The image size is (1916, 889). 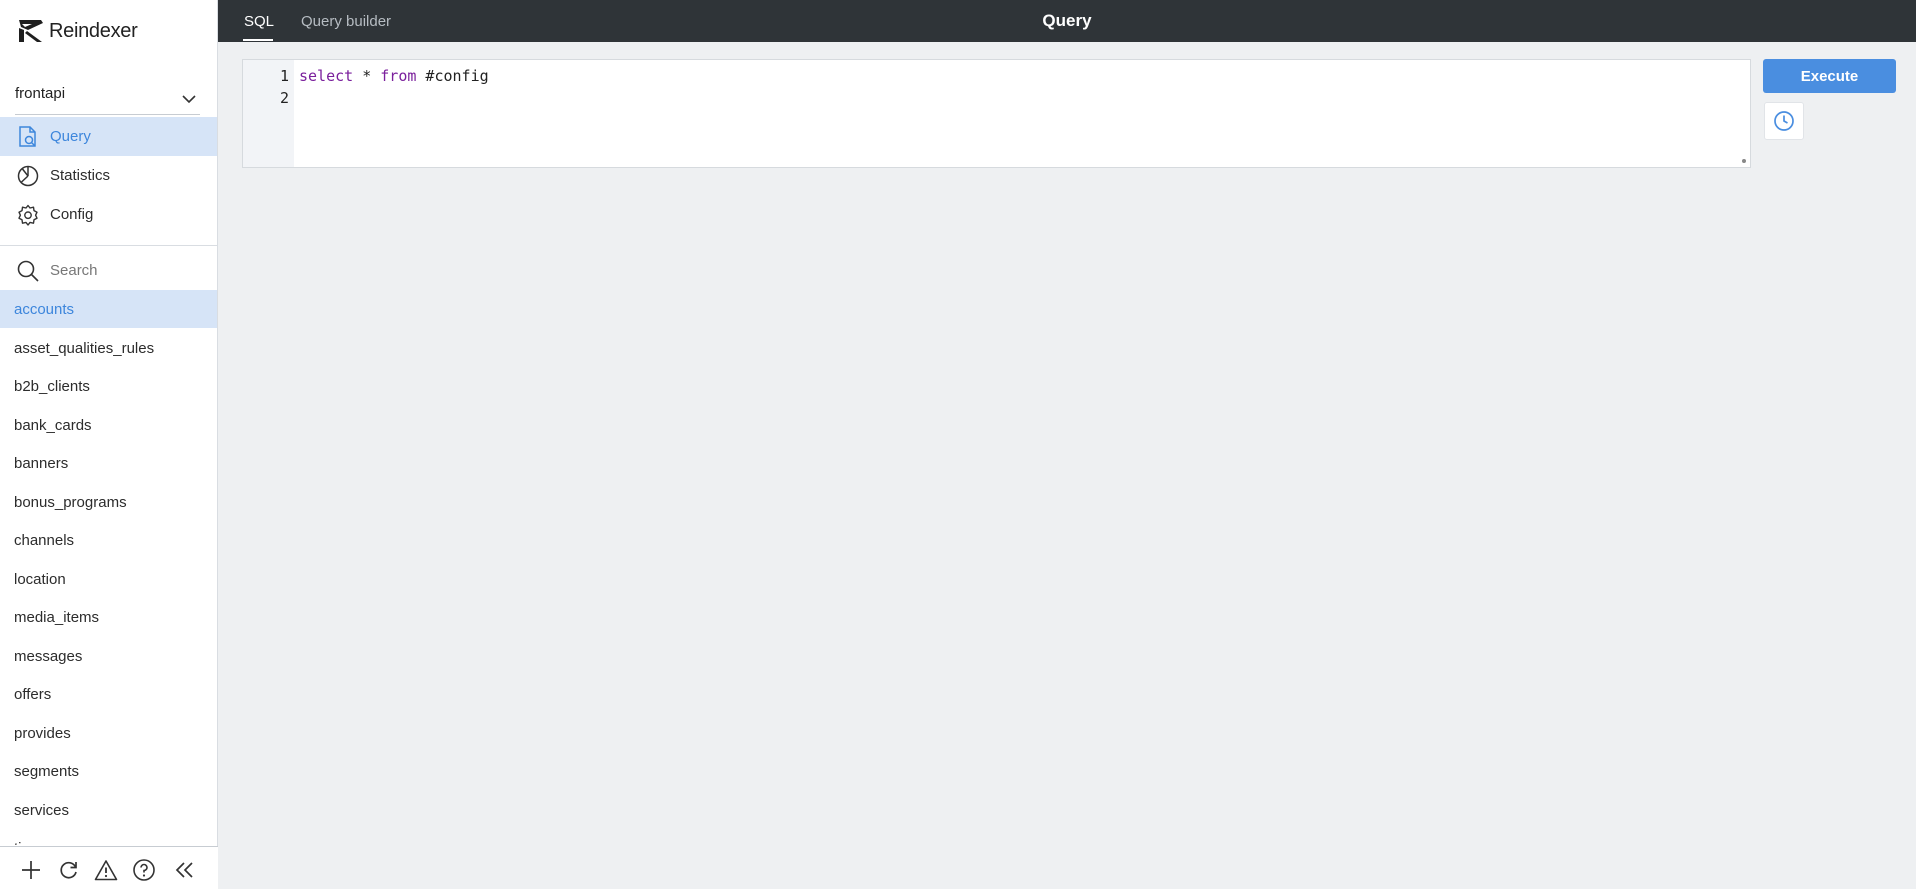 I want to click on line-number-gutter: 1 2, so click(x=268, y=113).